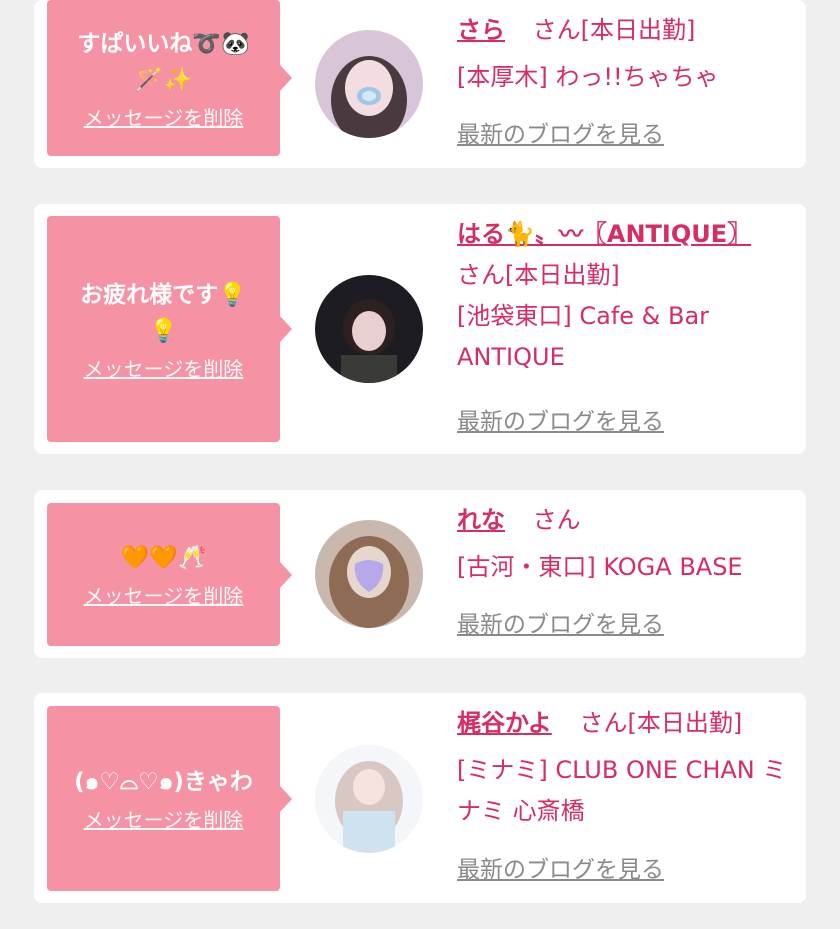 The width and height of the screenshot is (840, 929). Describe the element at coordinates (481, 520) in the screenshot. I see `cast-name-link: れな` at that location.